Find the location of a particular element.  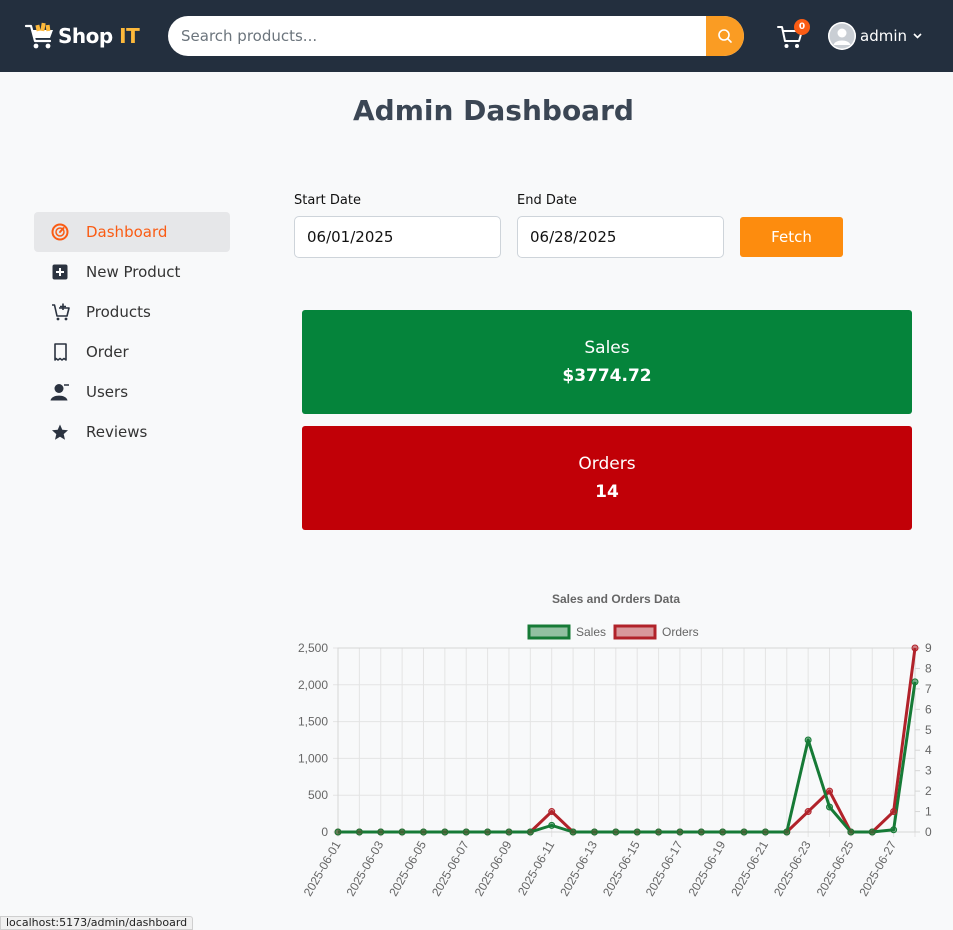

sidebar-item-label: Order is located at coordinates (107, 352).